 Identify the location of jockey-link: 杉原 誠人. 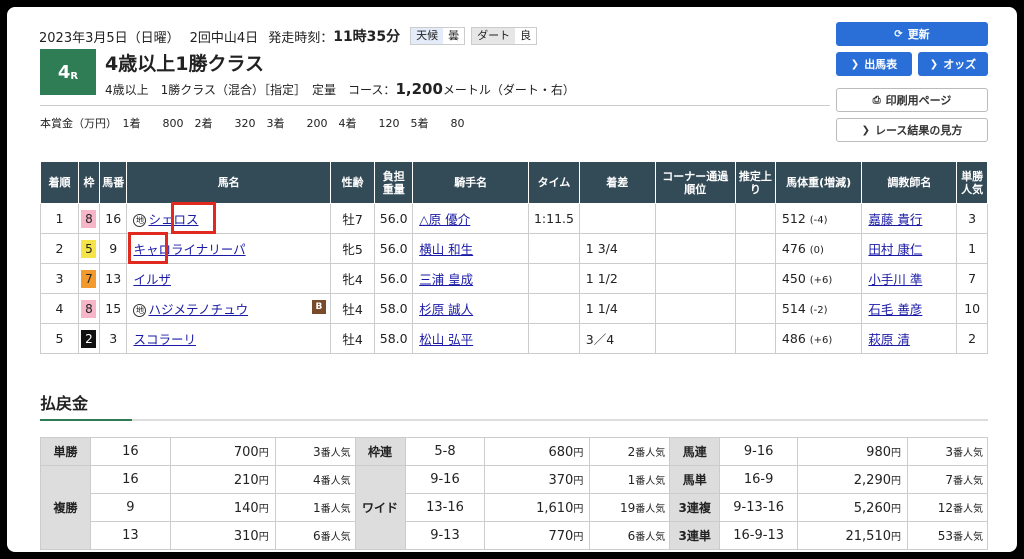
(446, 309).